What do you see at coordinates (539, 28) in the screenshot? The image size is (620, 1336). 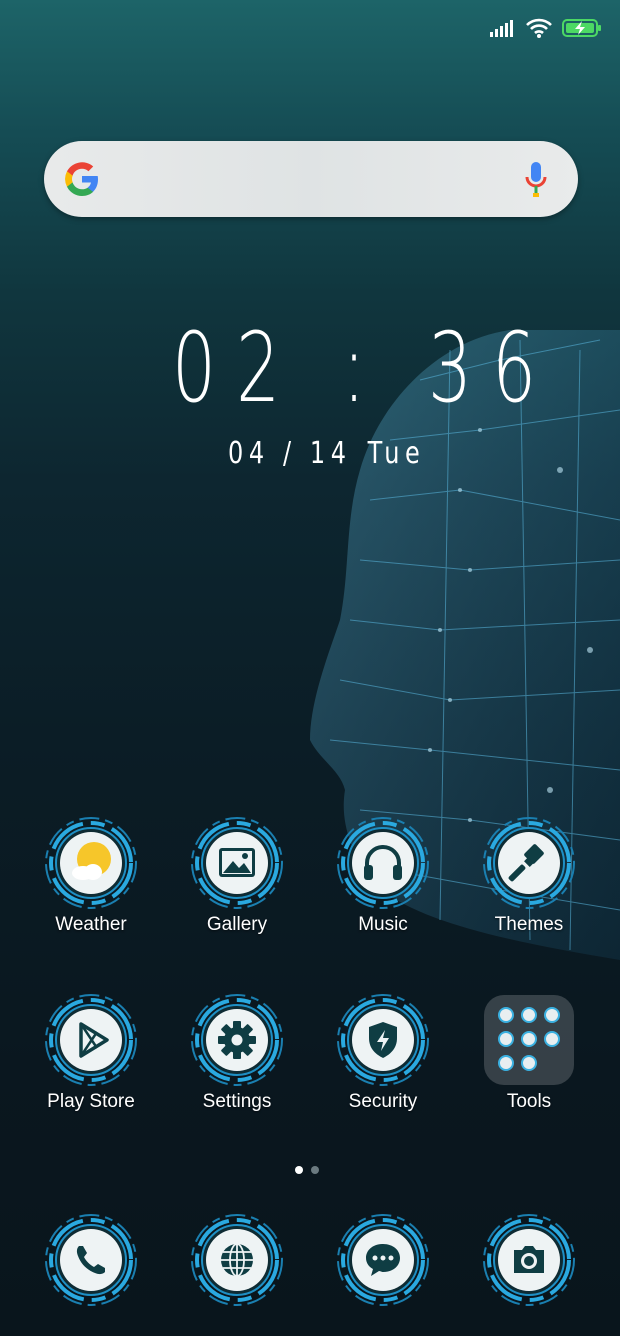 I see `wifi-icon` at bounding box center [539, 28].